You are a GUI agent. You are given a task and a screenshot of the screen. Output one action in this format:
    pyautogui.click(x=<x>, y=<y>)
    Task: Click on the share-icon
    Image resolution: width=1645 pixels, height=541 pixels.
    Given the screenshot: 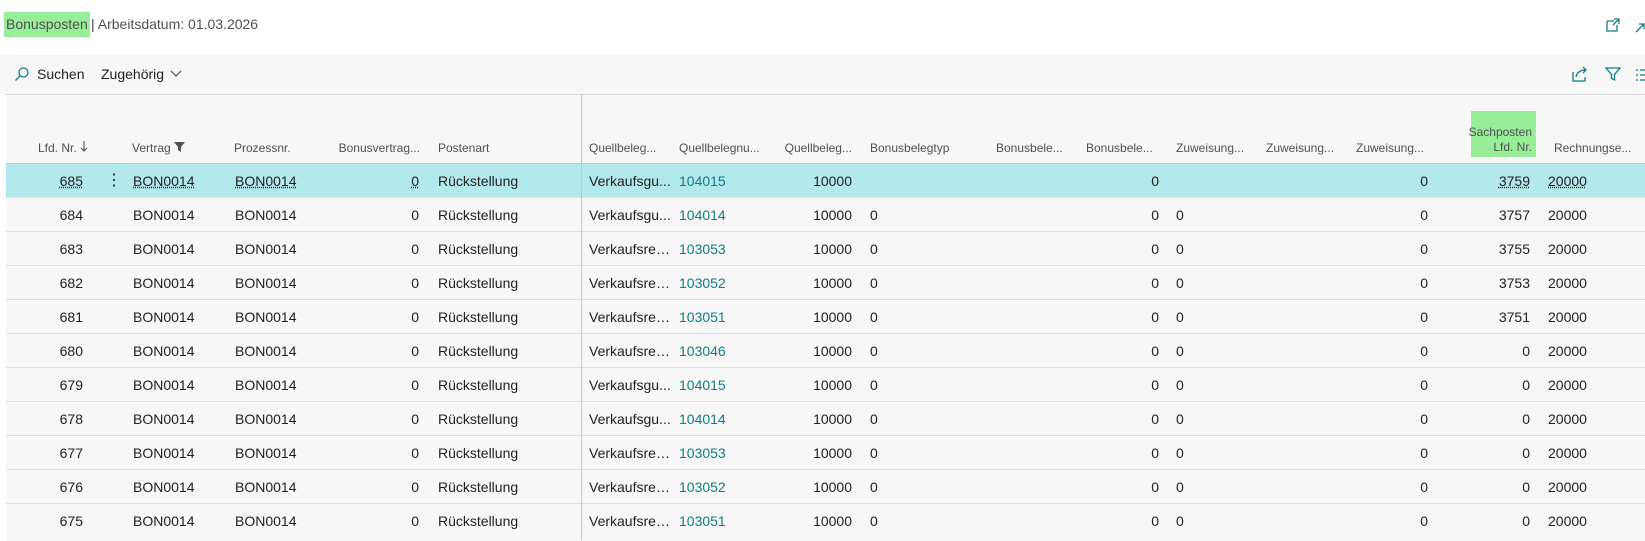 What is the action you would take?
    pyautogui.click(x=1580, y=76)
    